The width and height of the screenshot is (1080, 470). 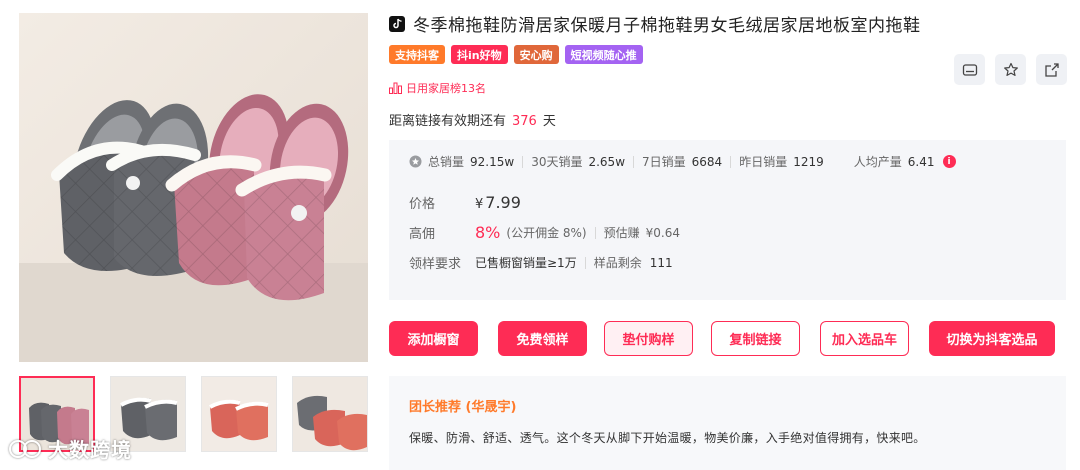 What do you see at coordinates (557, 162) in the screenshot?
I see `sales-30d-label: 30天销量` at bounding box center [557, 162].